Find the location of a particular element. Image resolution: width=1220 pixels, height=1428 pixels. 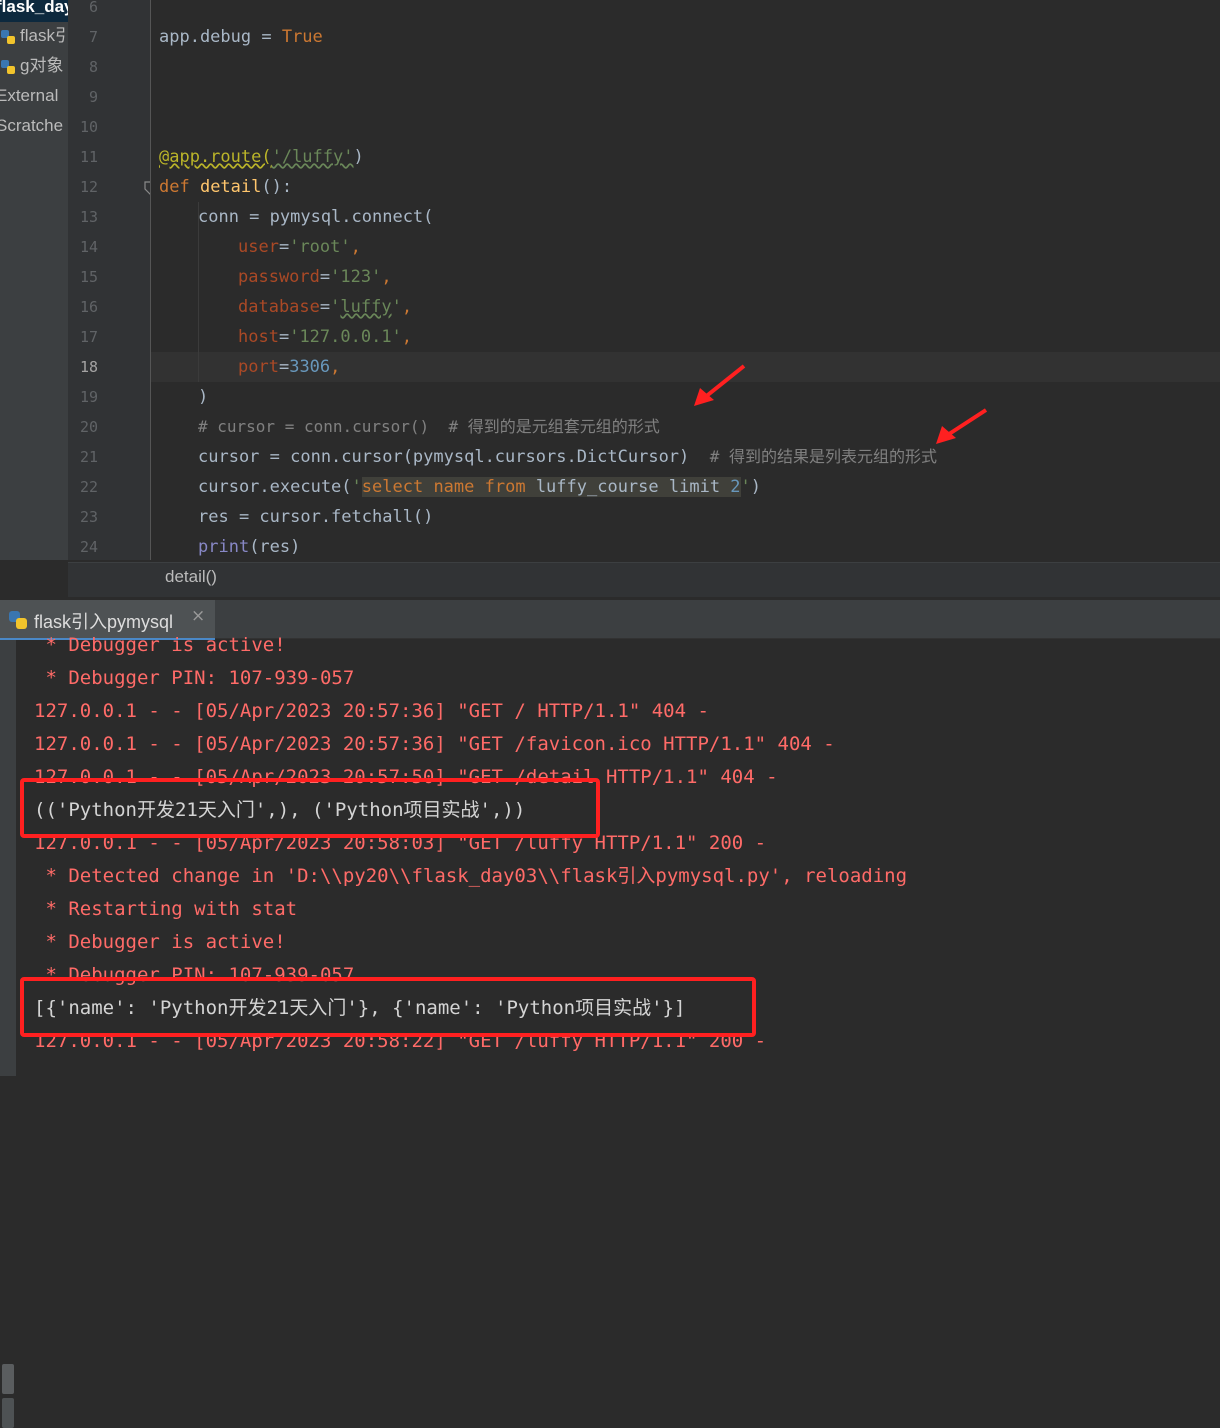

line-number: 19 is located at coordinates (88, 397).